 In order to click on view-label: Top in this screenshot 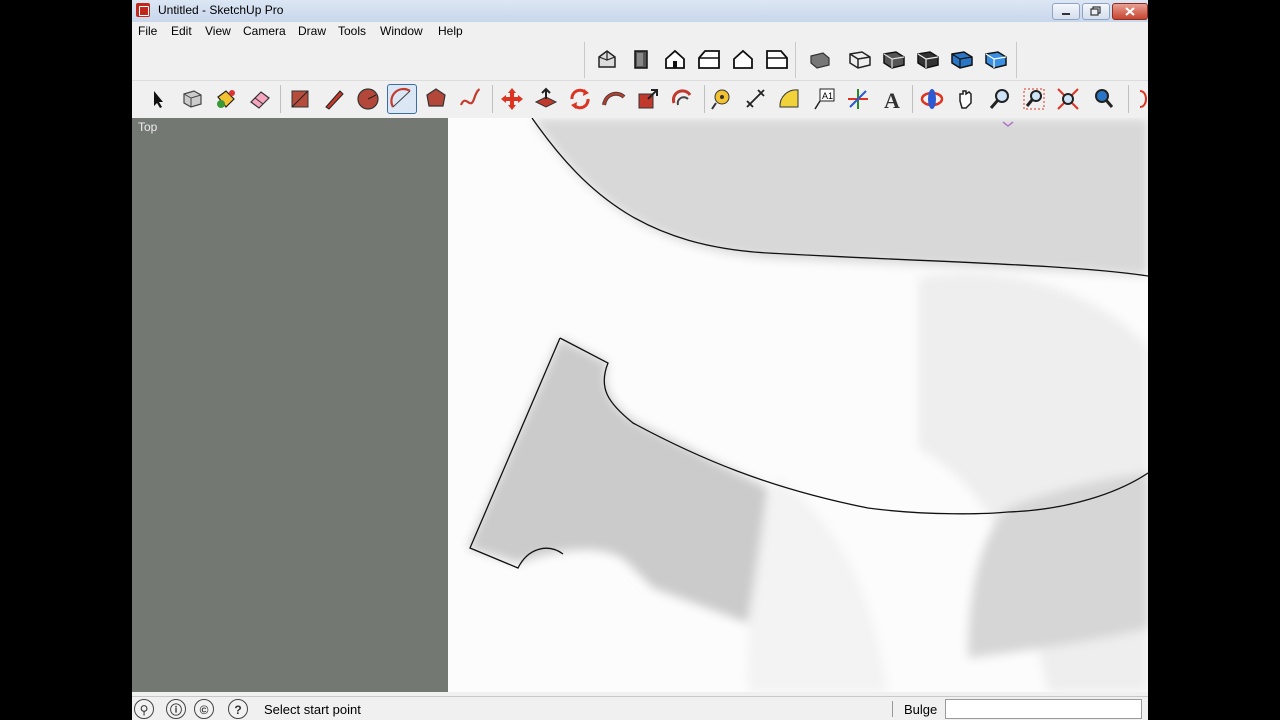, I will do `click(148, 127)`.